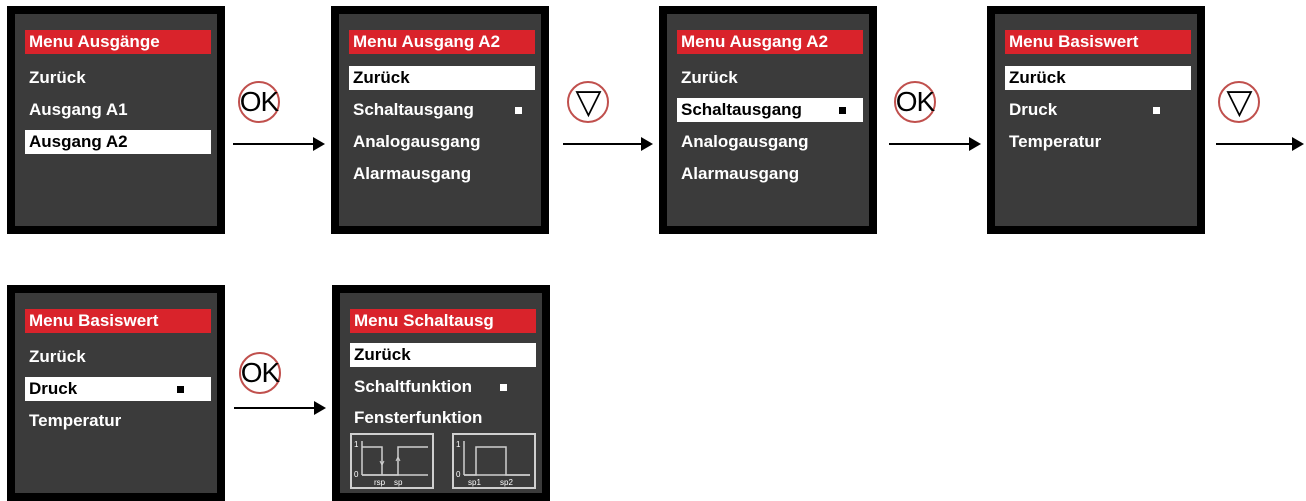  Describe the element at coordinates (443, 321) in the screenshot. I see `menu-title: Menu Schaltausg` at that location.